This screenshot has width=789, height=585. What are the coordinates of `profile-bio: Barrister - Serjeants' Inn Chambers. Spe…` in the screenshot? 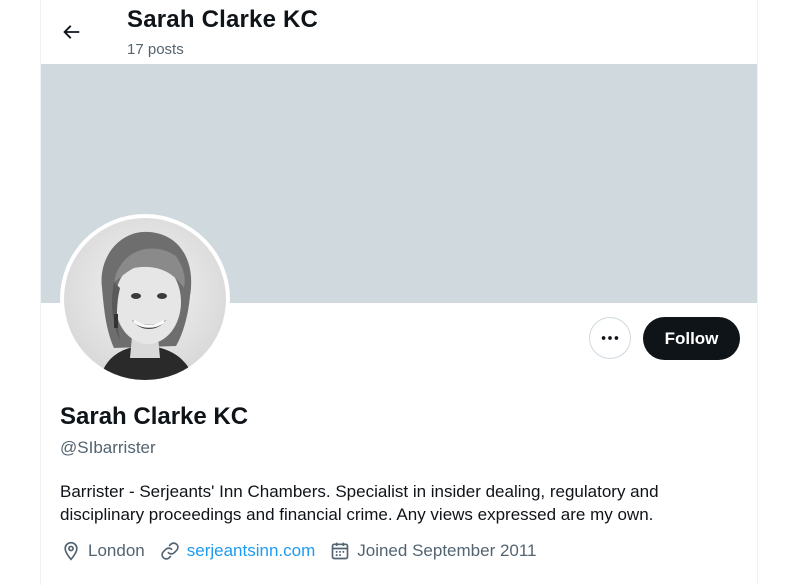 It's located at (359, 503).